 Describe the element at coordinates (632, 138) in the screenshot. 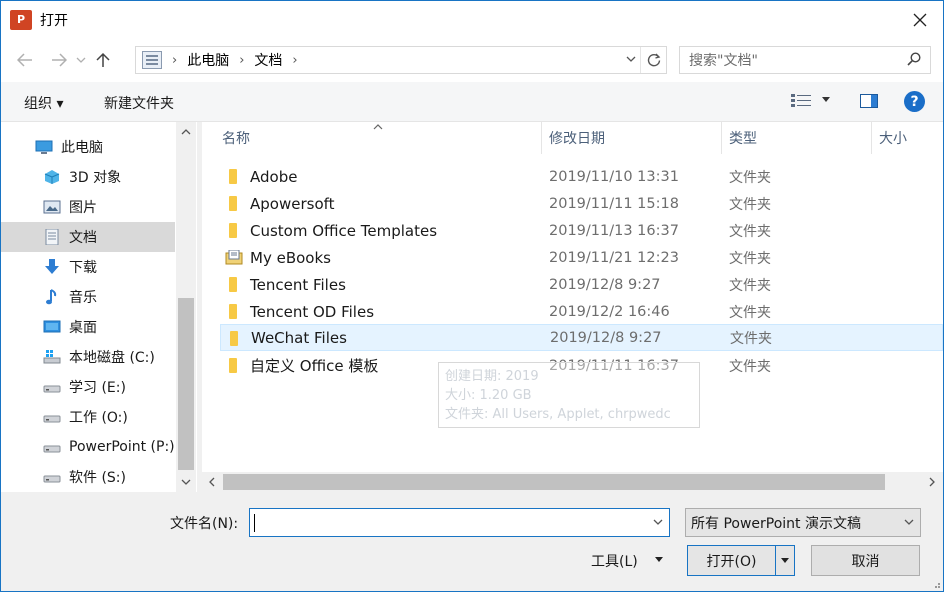

I see `column-header-date: 修改日期` at that location.